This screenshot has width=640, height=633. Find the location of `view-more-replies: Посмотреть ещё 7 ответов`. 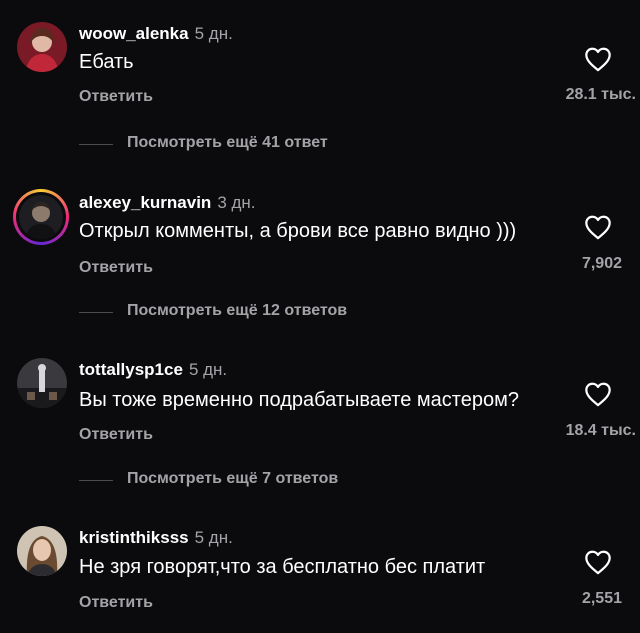

view-more-replies: Посмотреть ещё 7 ответов is located at coordinates (320, 480).